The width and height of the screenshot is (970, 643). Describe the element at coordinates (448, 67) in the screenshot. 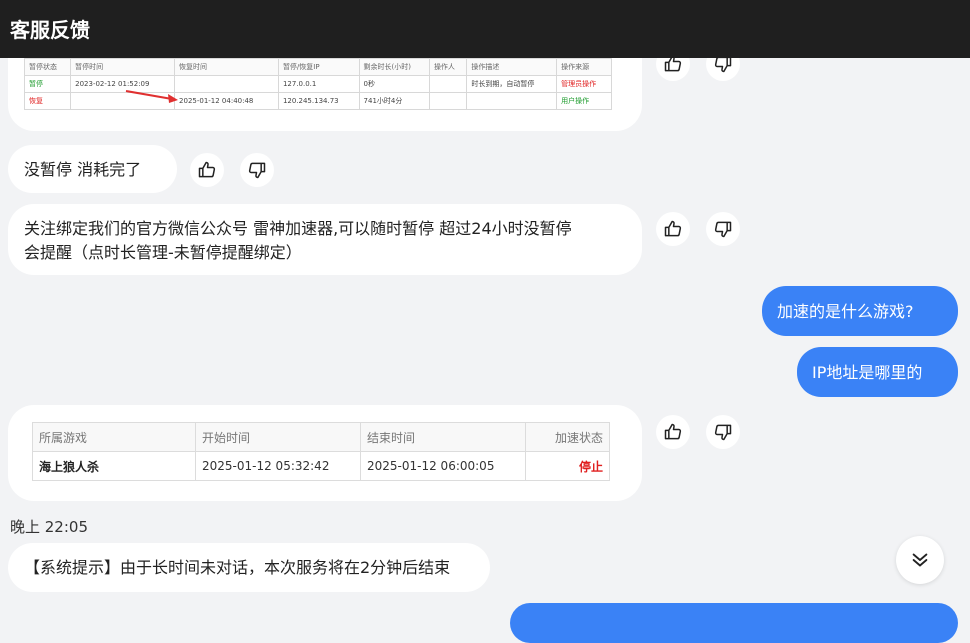

I see `table-header-cell: 操作人` at that location.